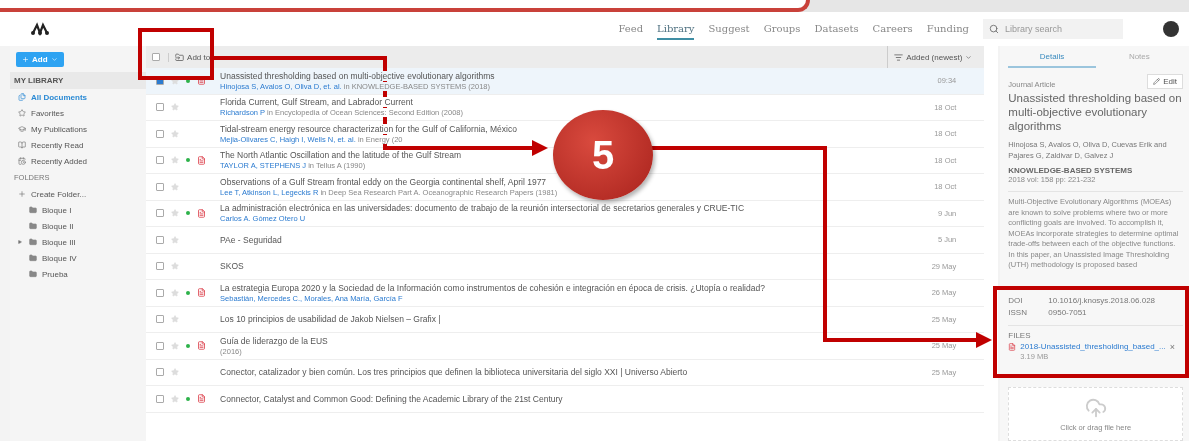  I want to click on document-title: La estrategia Europa 2020 y la Sociedad de la Información como instrumentos de cohesión e integración en época de crisis. ¿Utopía o realidad?, so click(492, 287).